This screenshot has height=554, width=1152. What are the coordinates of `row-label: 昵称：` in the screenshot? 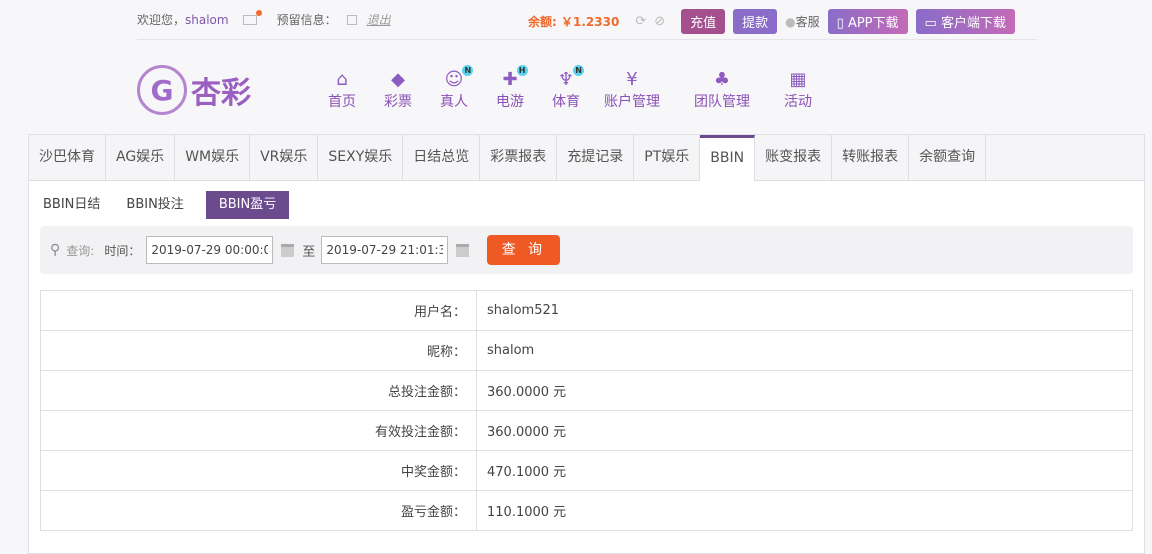 It's located at (258, 350).